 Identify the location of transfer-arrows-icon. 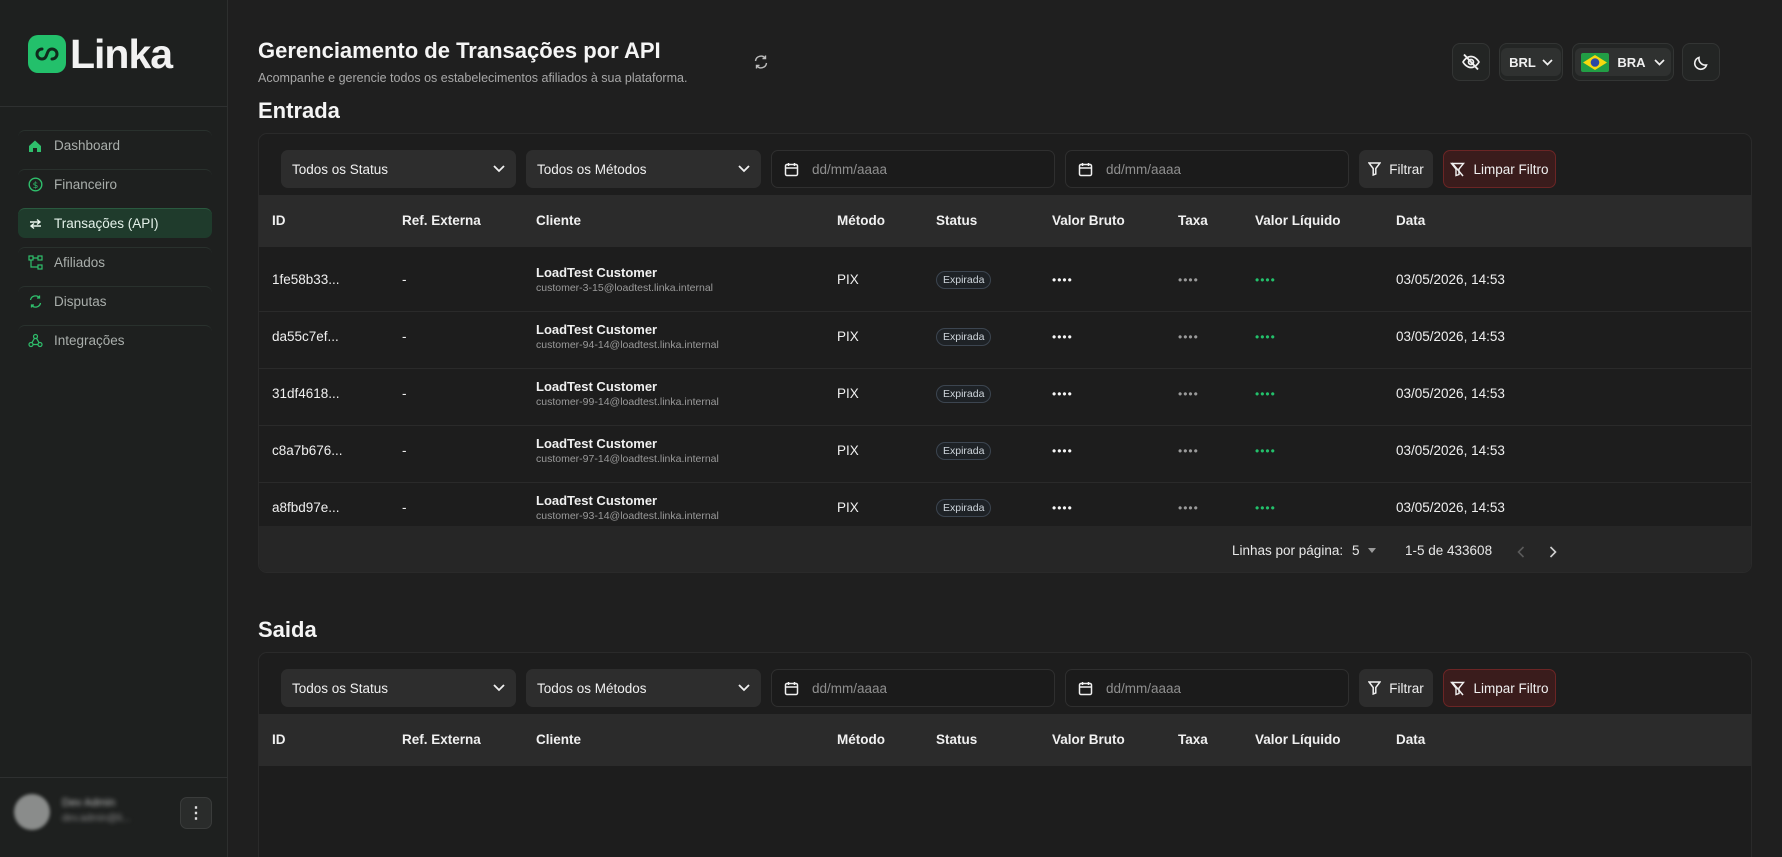
(35, 224).